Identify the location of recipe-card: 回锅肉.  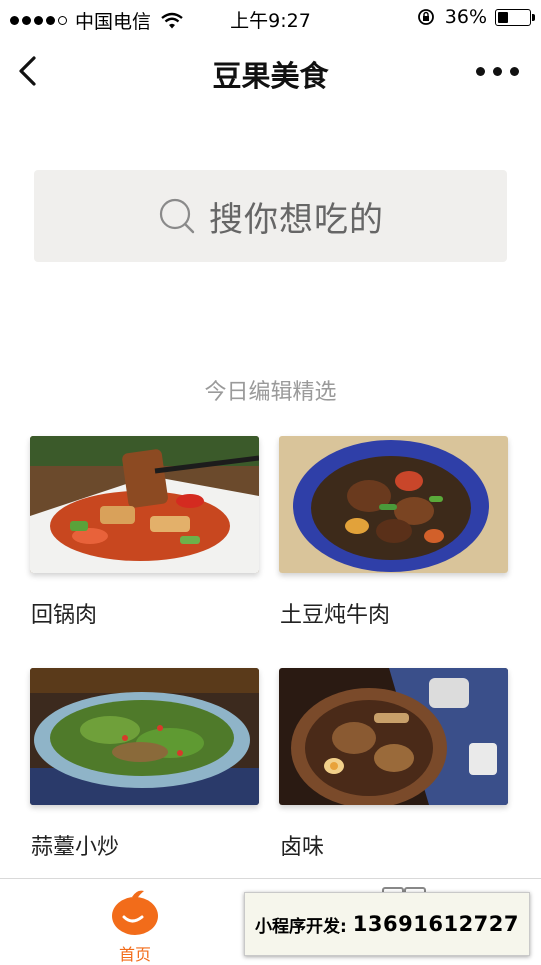
(144, 532).